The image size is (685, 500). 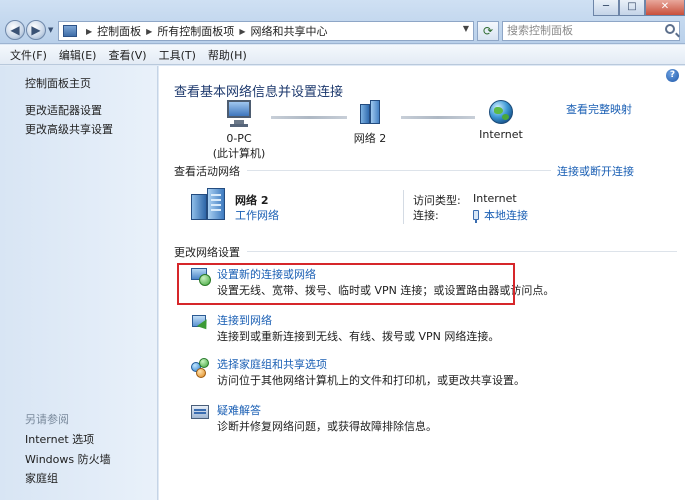 I want to click on computer-name: 0-PC, so click(x=239, y=138).